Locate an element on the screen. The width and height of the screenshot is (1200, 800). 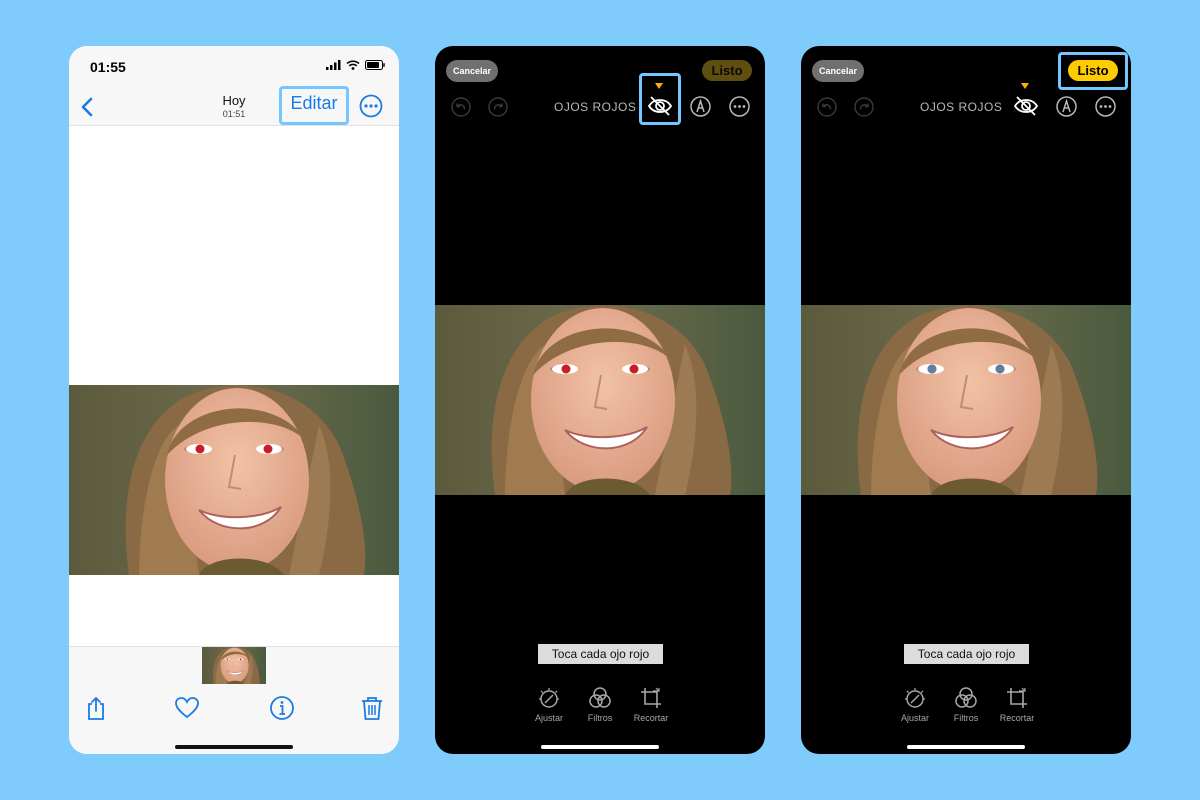
trash-icon is located at coordinates (372, 708).